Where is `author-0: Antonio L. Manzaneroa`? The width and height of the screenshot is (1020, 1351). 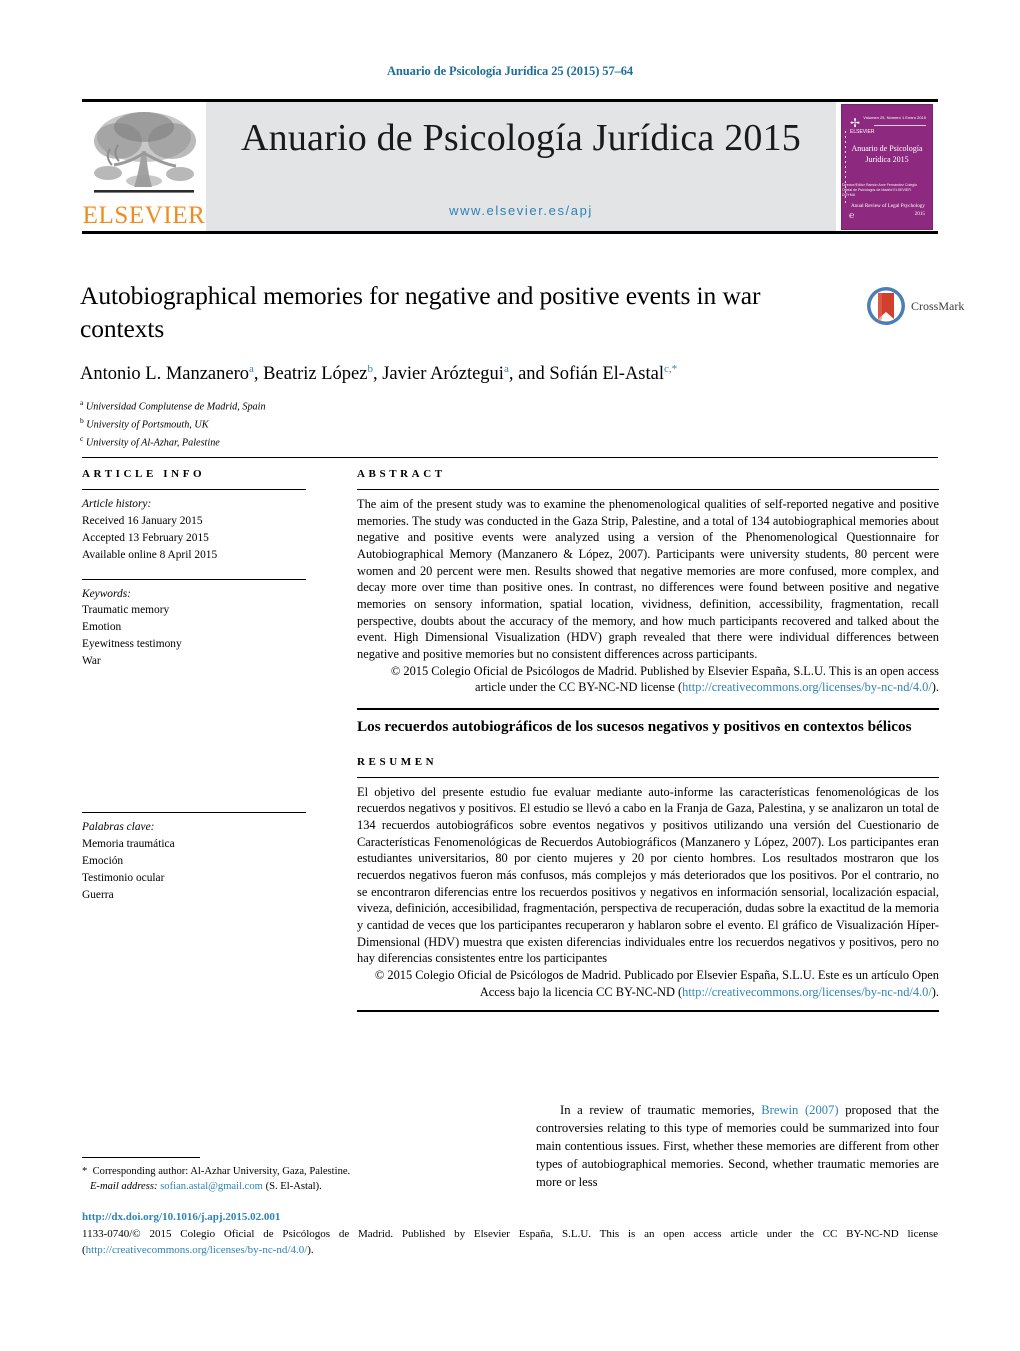 author-0: Antonio L. Manzaneroa is located at coordinates (167, 373).